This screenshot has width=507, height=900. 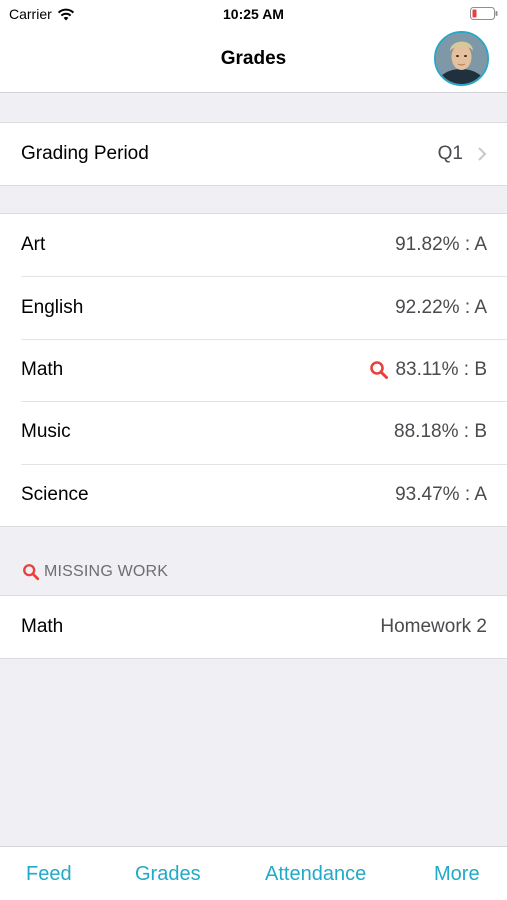 I want to click on missing-work-list: Math Homework 2, so click(x=253, y=627).